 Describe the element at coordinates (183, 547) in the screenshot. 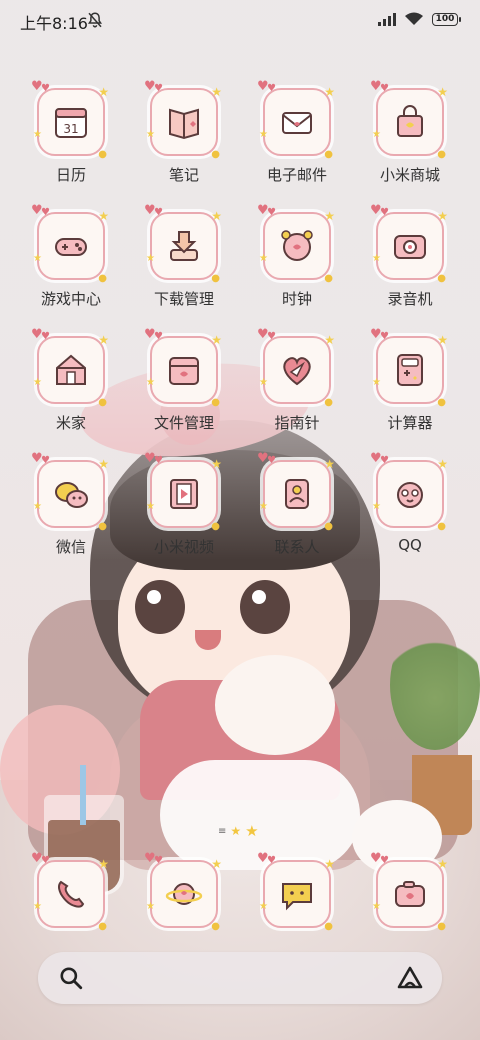

I see `app-label-mi-video: 小米视频` at that location.